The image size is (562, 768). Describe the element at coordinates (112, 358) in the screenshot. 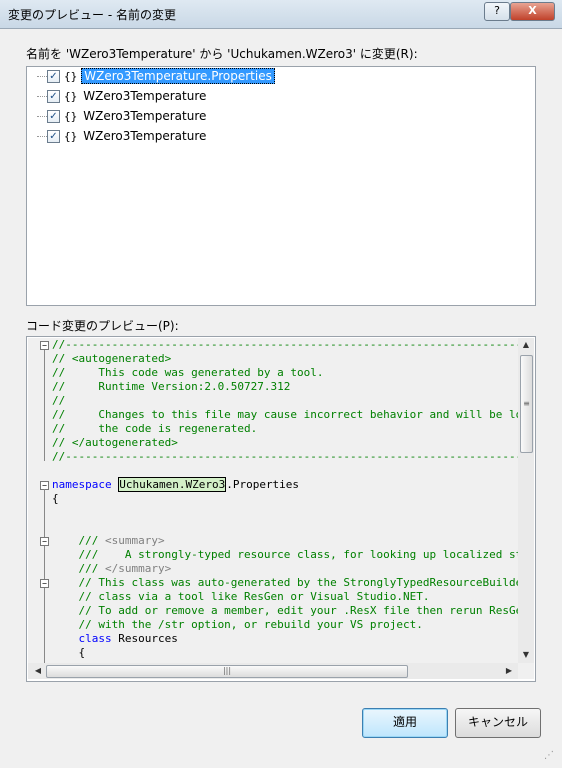

I see `code-line: // <autogenerated>` at that location.